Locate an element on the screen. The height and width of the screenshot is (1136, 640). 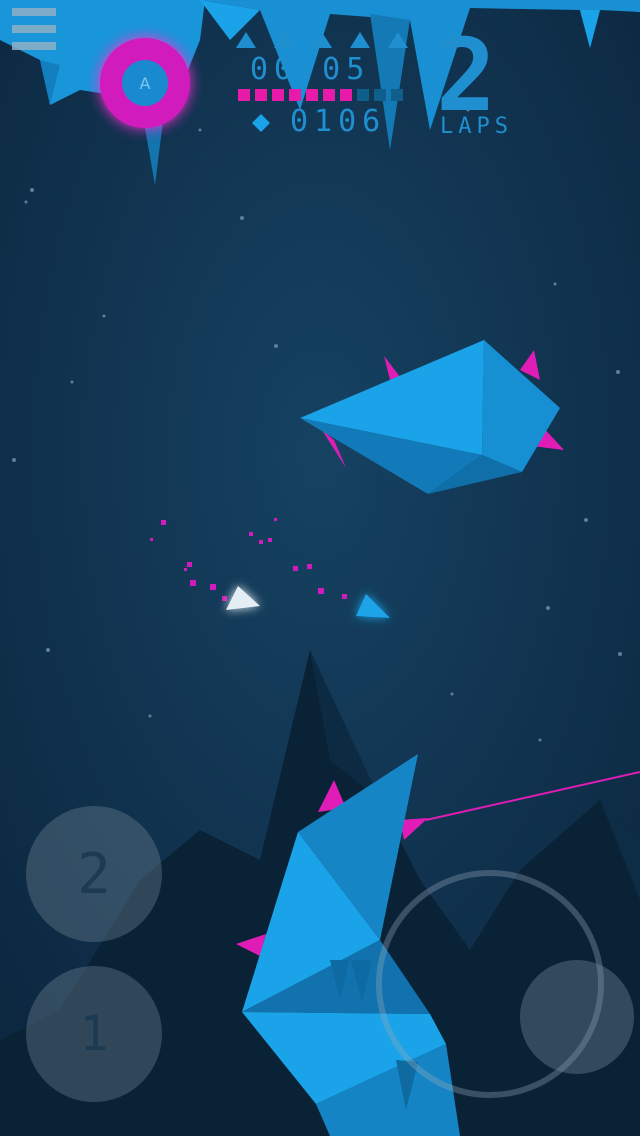
boost-badge-letter: A is located at coordinates (145, 83).